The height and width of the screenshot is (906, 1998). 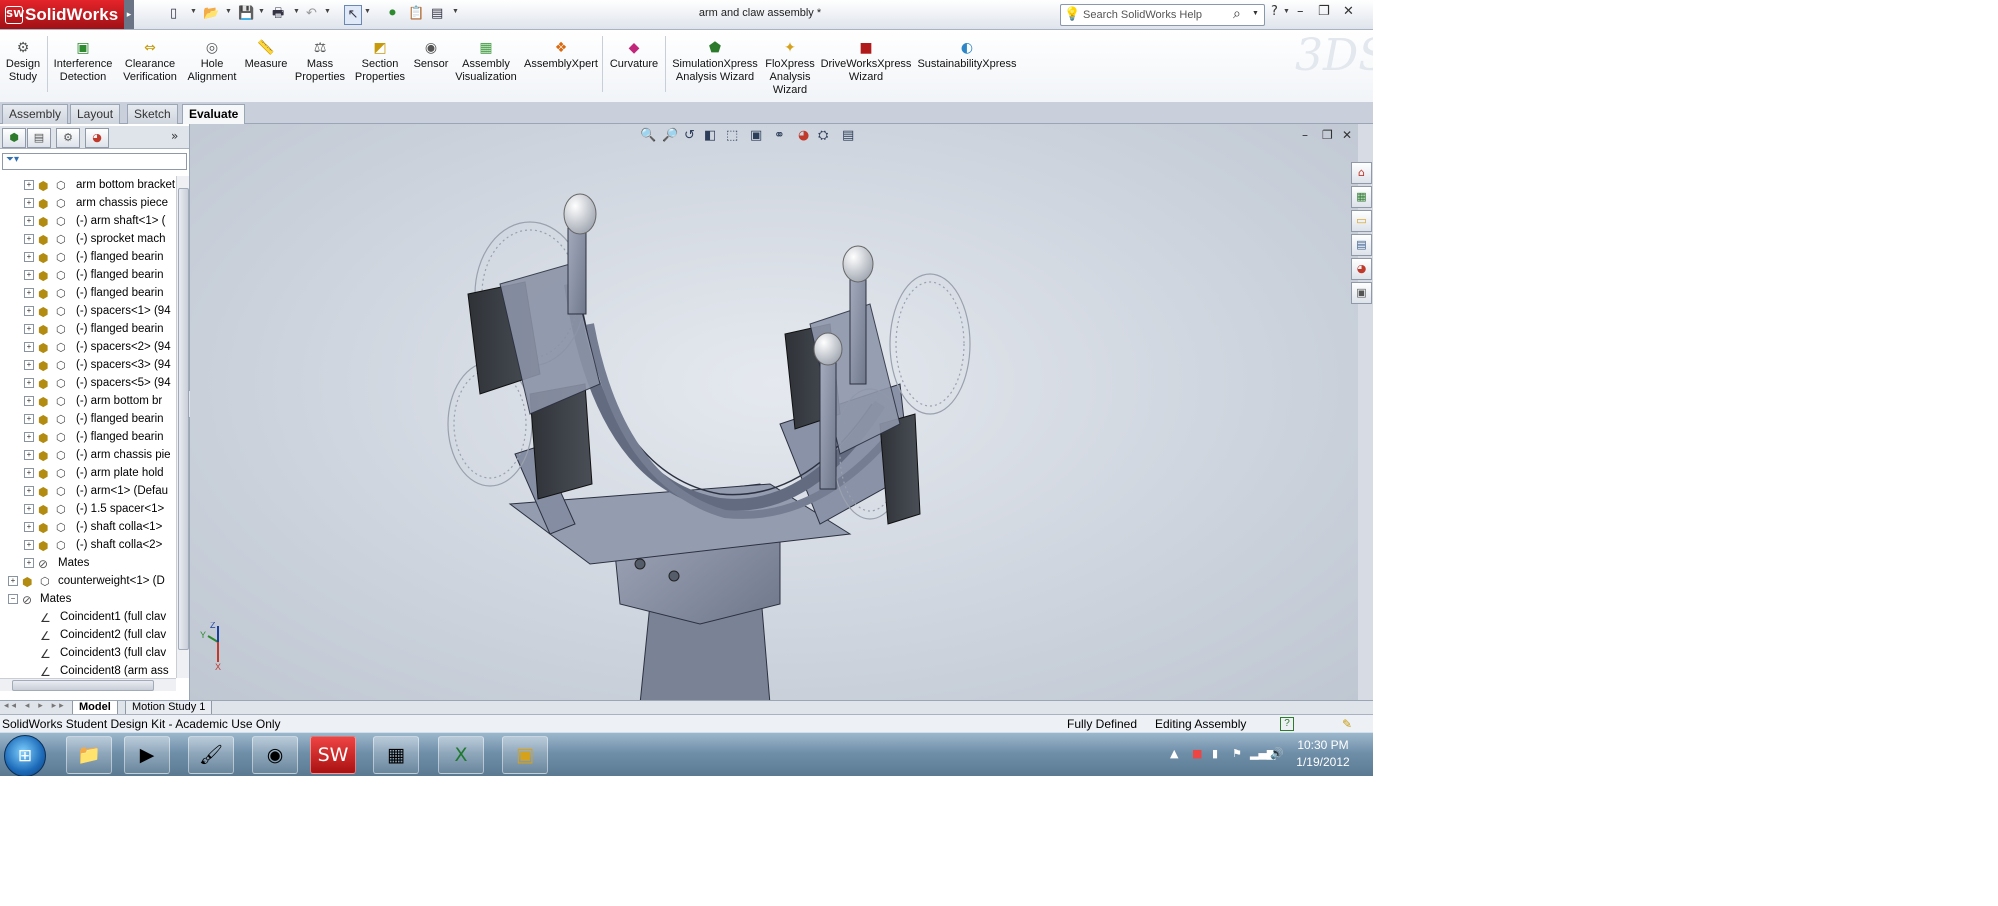 What do you see at coordinates (88, 455) in the screenshot?
I see `tree-item: + ⬢ ⬡ (-) arm chassis pie` at bounding box center [88, 455].